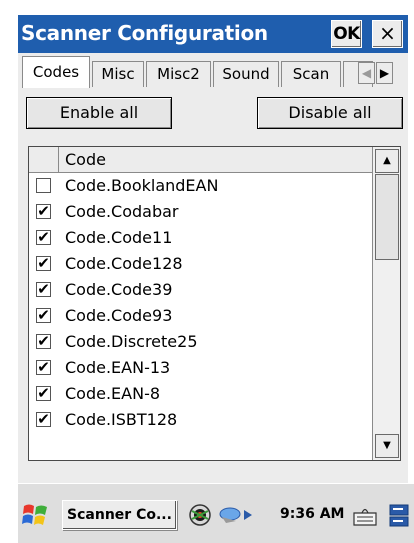 The width and height of the screenshot is (414, 543). What do you see at coordinates (200, 264) in the screenshot?
I see `list-item: ✔ Code.Code128` at bounding box center [200, 264].